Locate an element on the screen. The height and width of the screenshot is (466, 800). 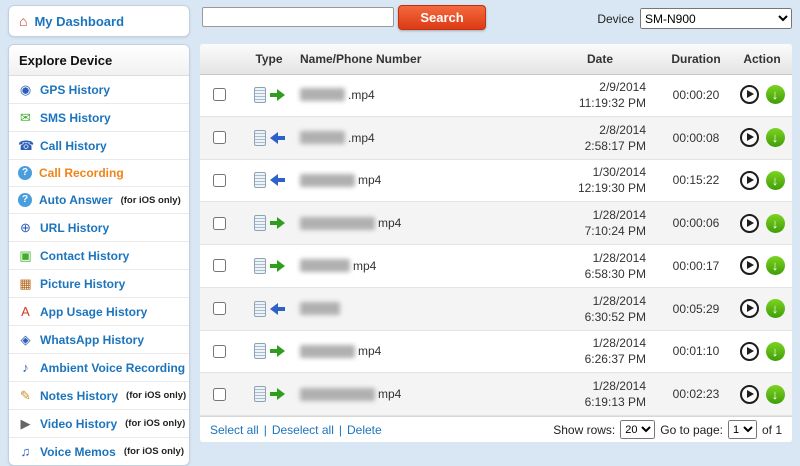
name-cell: mp4 is located at coordinates (420, 266).